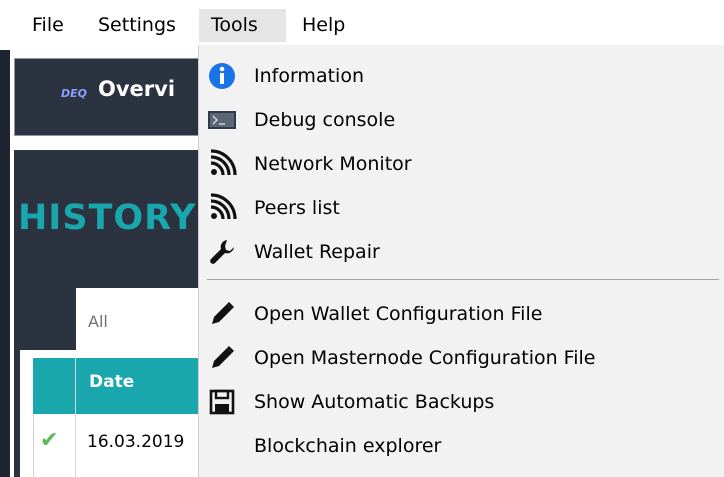  Describe the element at coordinates (98, 321) in the screenshot. I see `filter-value: All` at that location.